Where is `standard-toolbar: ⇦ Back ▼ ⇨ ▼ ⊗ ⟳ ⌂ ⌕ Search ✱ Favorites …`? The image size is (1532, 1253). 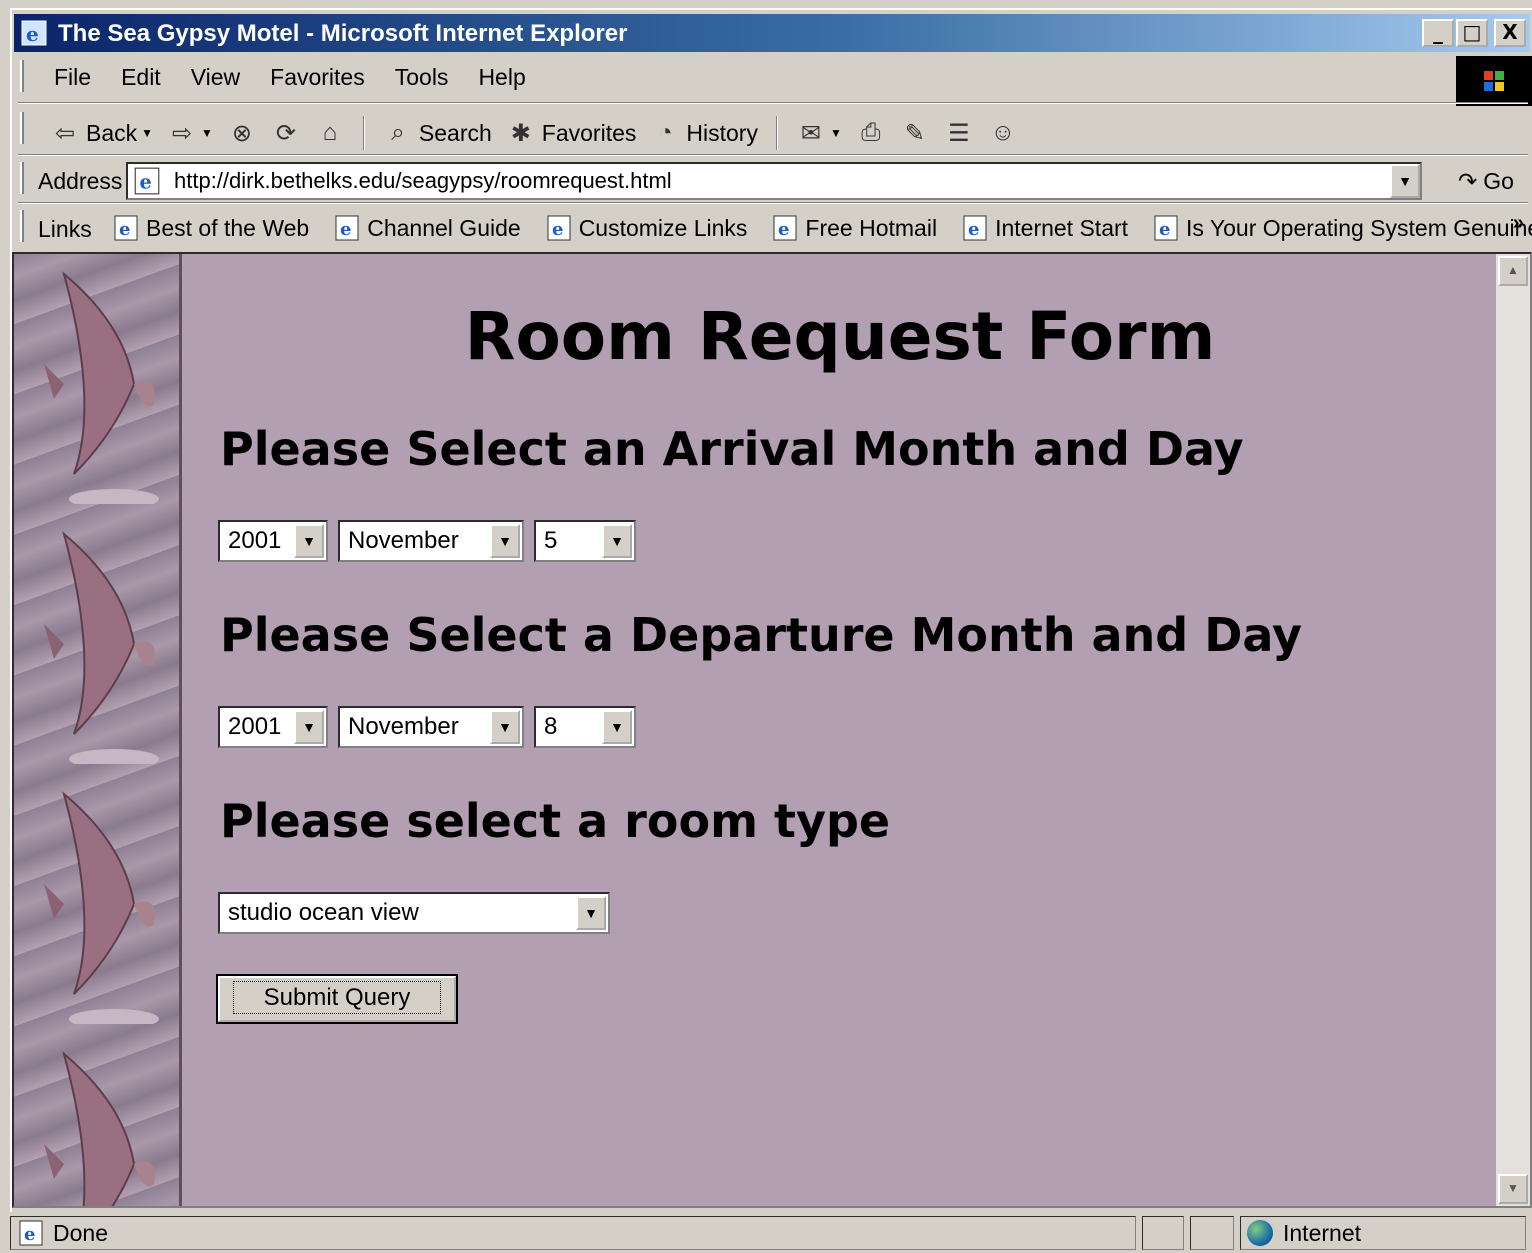
standard-toolbar: ⇦ Back ▼ ⇨ ▼ ⊗ ⟳ ⌂ ⌕ Search ✱ Favorites … is located at coordinates (774, 131).